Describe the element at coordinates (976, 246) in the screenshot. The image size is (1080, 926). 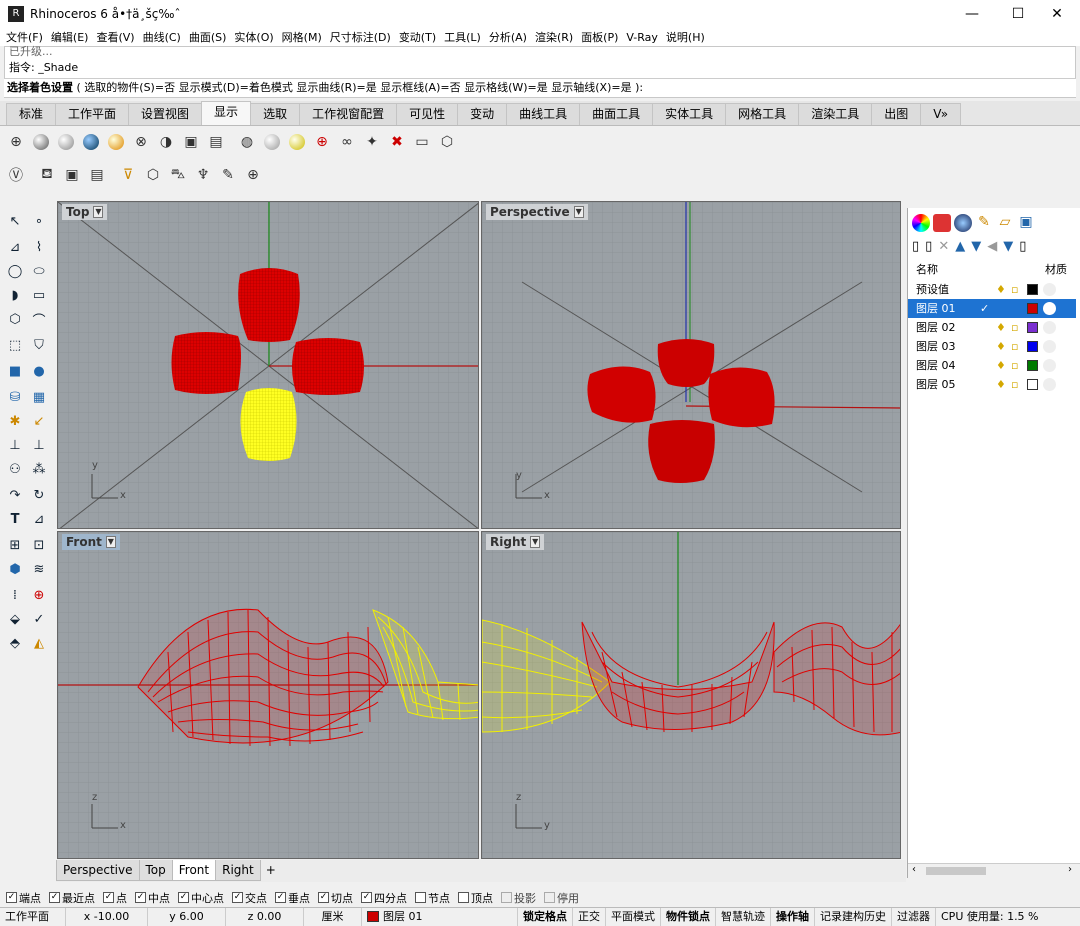
I see `move-down-icon: ▼` at that location.